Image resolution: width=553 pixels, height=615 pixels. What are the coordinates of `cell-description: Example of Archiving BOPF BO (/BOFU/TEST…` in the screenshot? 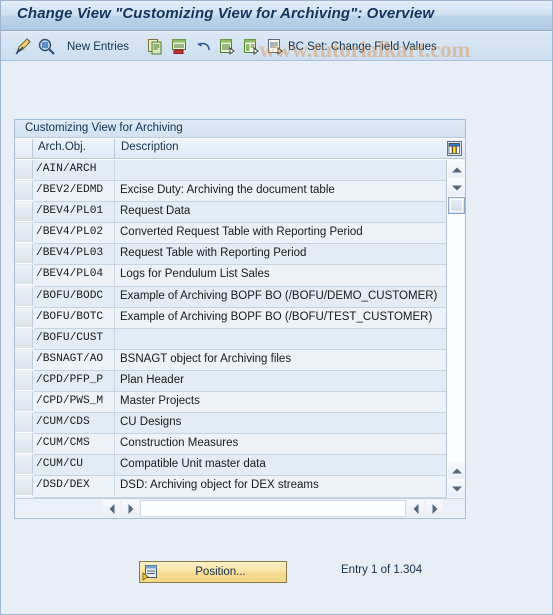 It's located at (281, 318).